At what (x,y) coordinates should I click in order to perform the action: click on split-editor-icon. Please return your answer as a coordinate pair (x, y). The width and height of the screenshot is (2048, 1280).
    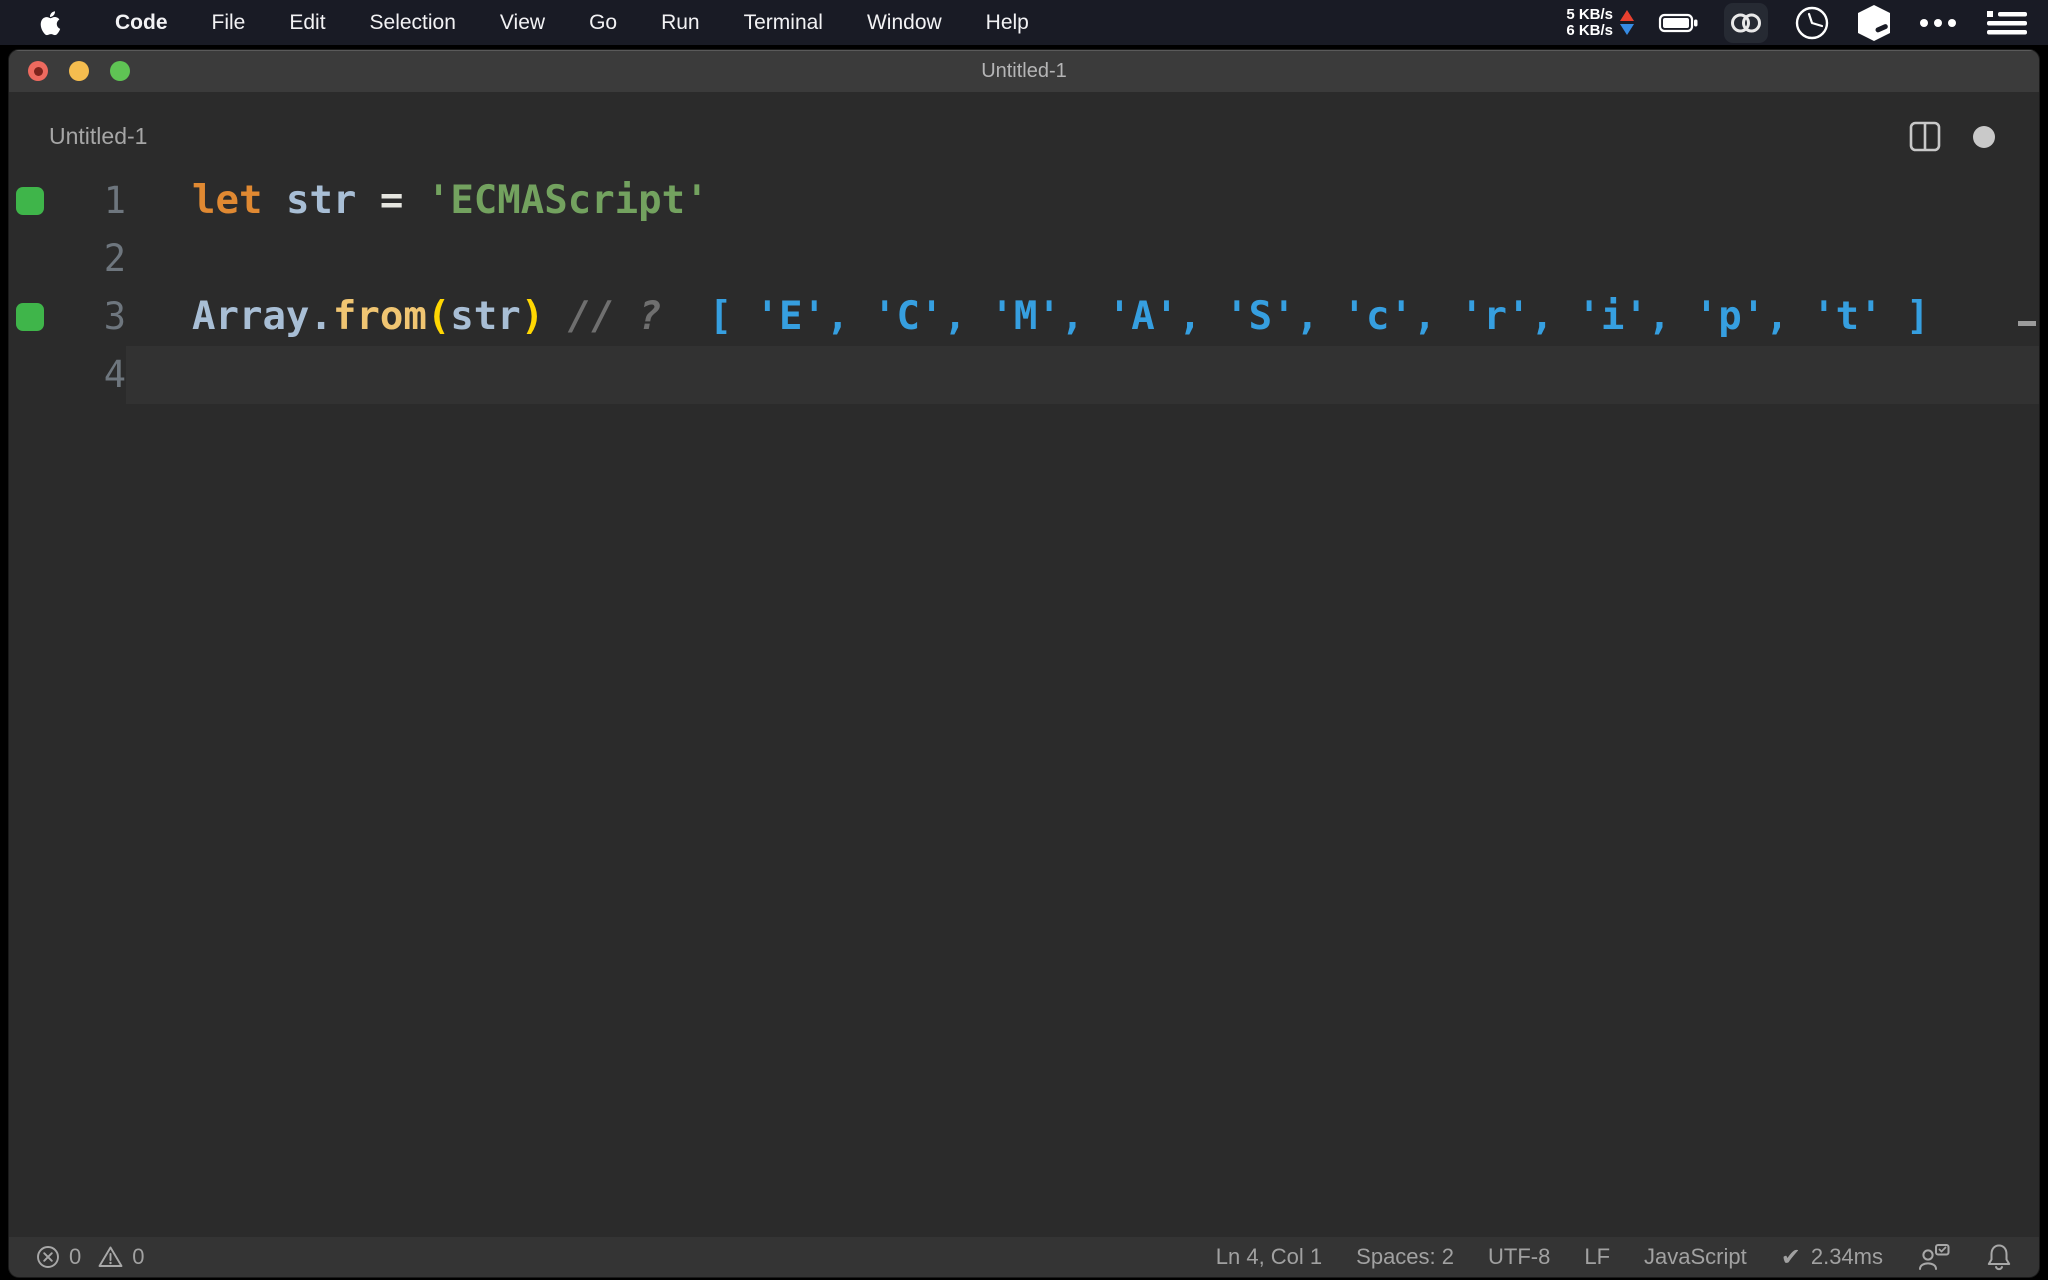
    Looking at the image, I should click on (1925, 137).